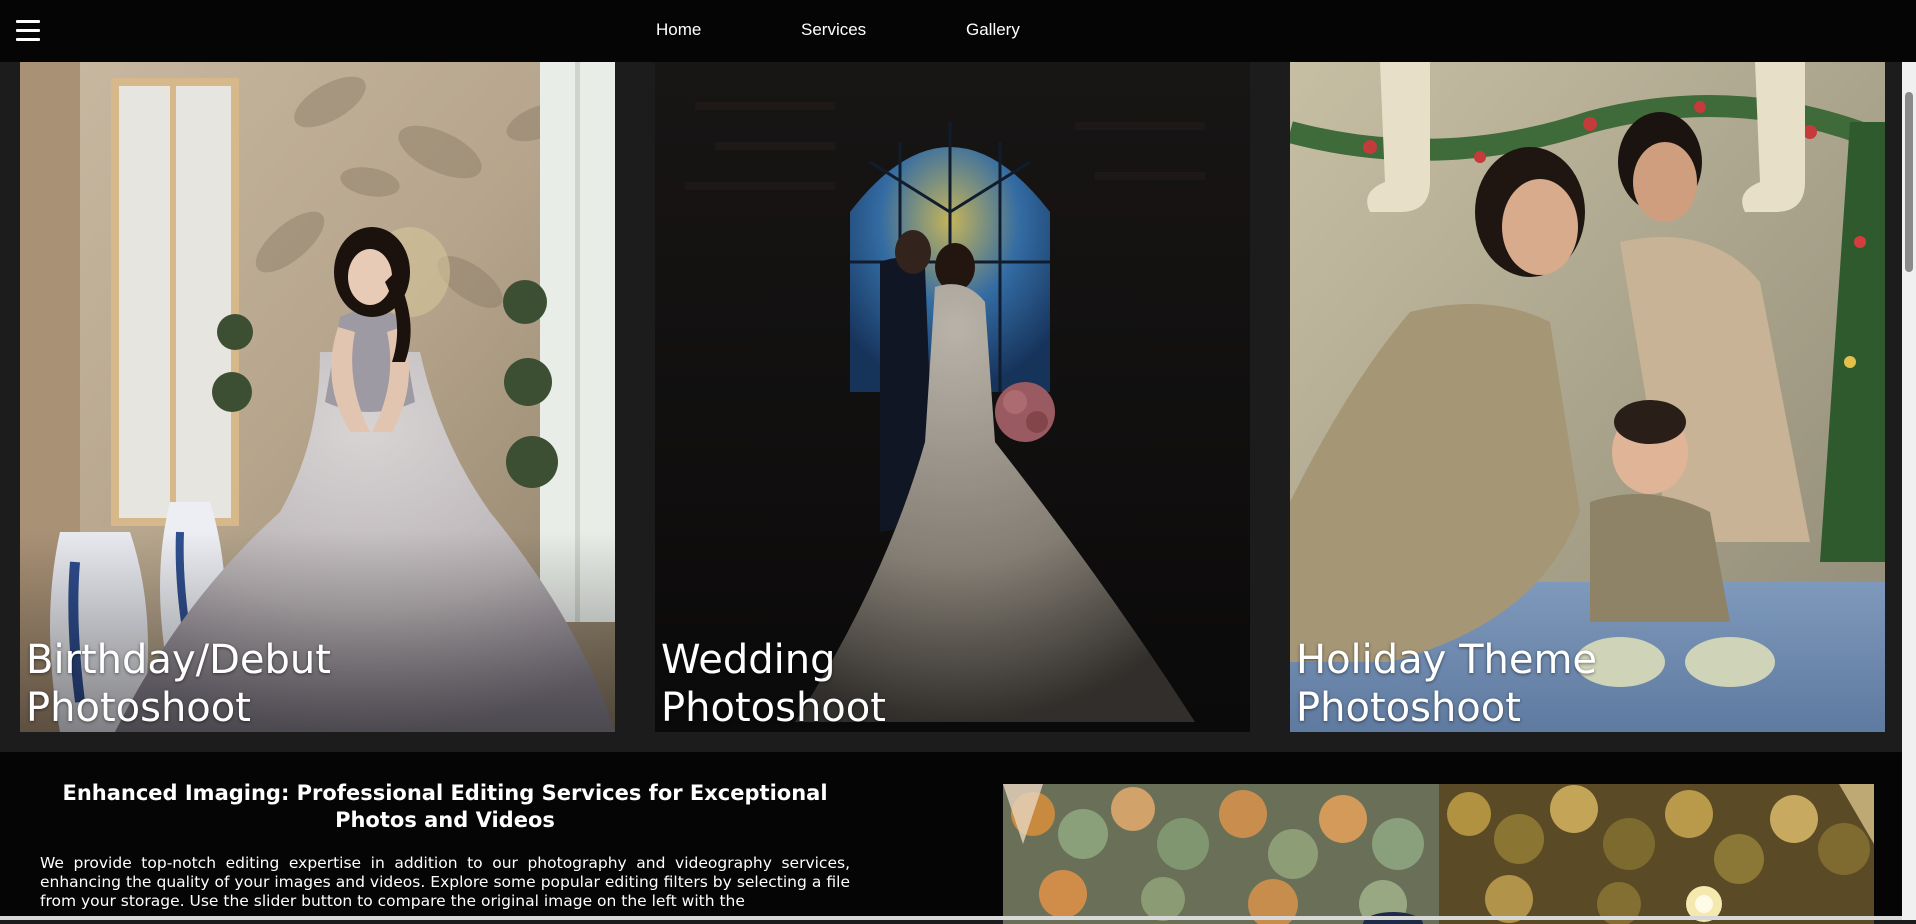 This screenshot has width=1916, height=924. I want to click on card-title-holiday-theme: Holiday Theme Photoshoot, so click(1447, 684).